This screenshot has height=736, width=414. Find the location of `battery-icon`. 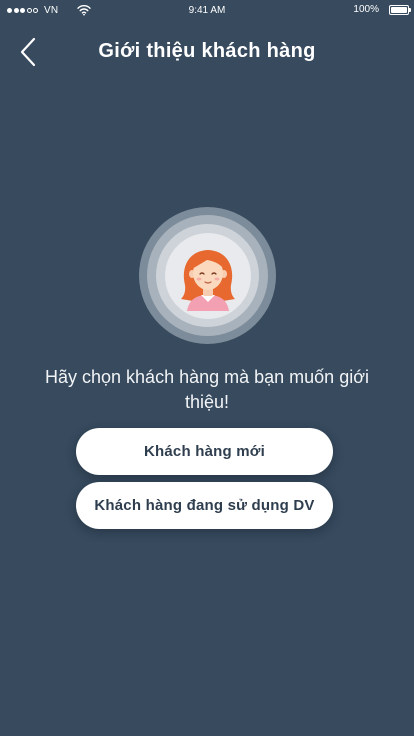

battery-icon is located at coordinates (400, 9).